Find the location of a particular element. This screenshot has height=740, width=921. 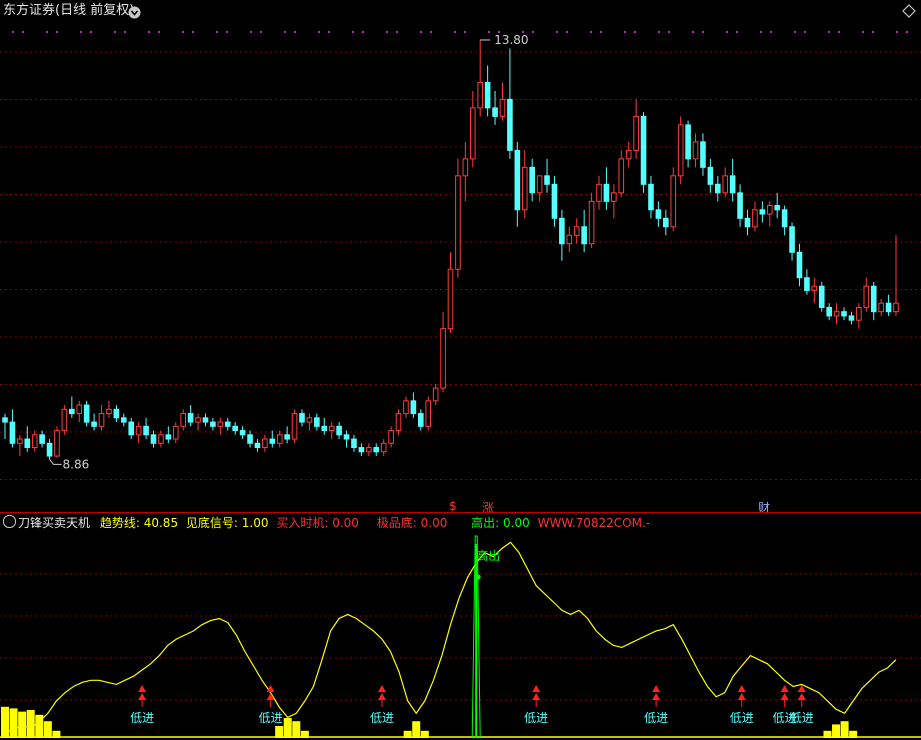

indicator-toggle-icon is located at coordinates (9, 521).